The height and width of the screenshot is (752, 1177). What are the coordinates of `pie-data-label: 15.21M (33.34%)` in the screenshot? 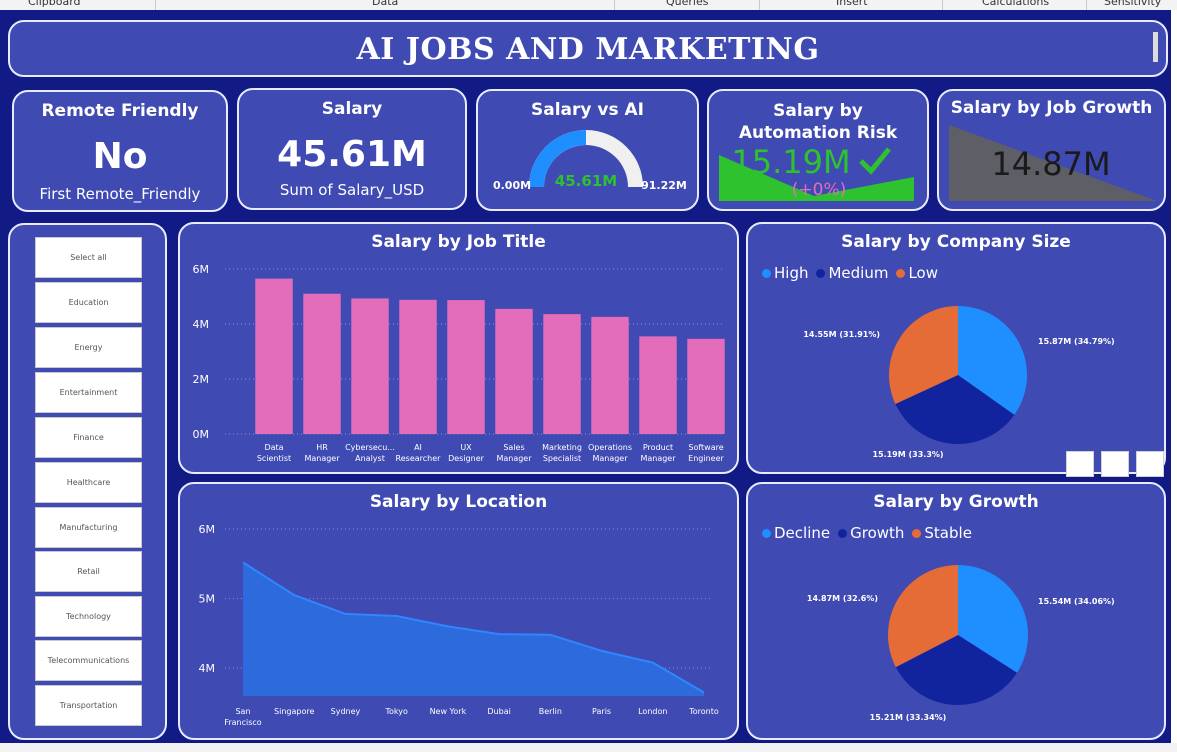 It's located at (908, 717).